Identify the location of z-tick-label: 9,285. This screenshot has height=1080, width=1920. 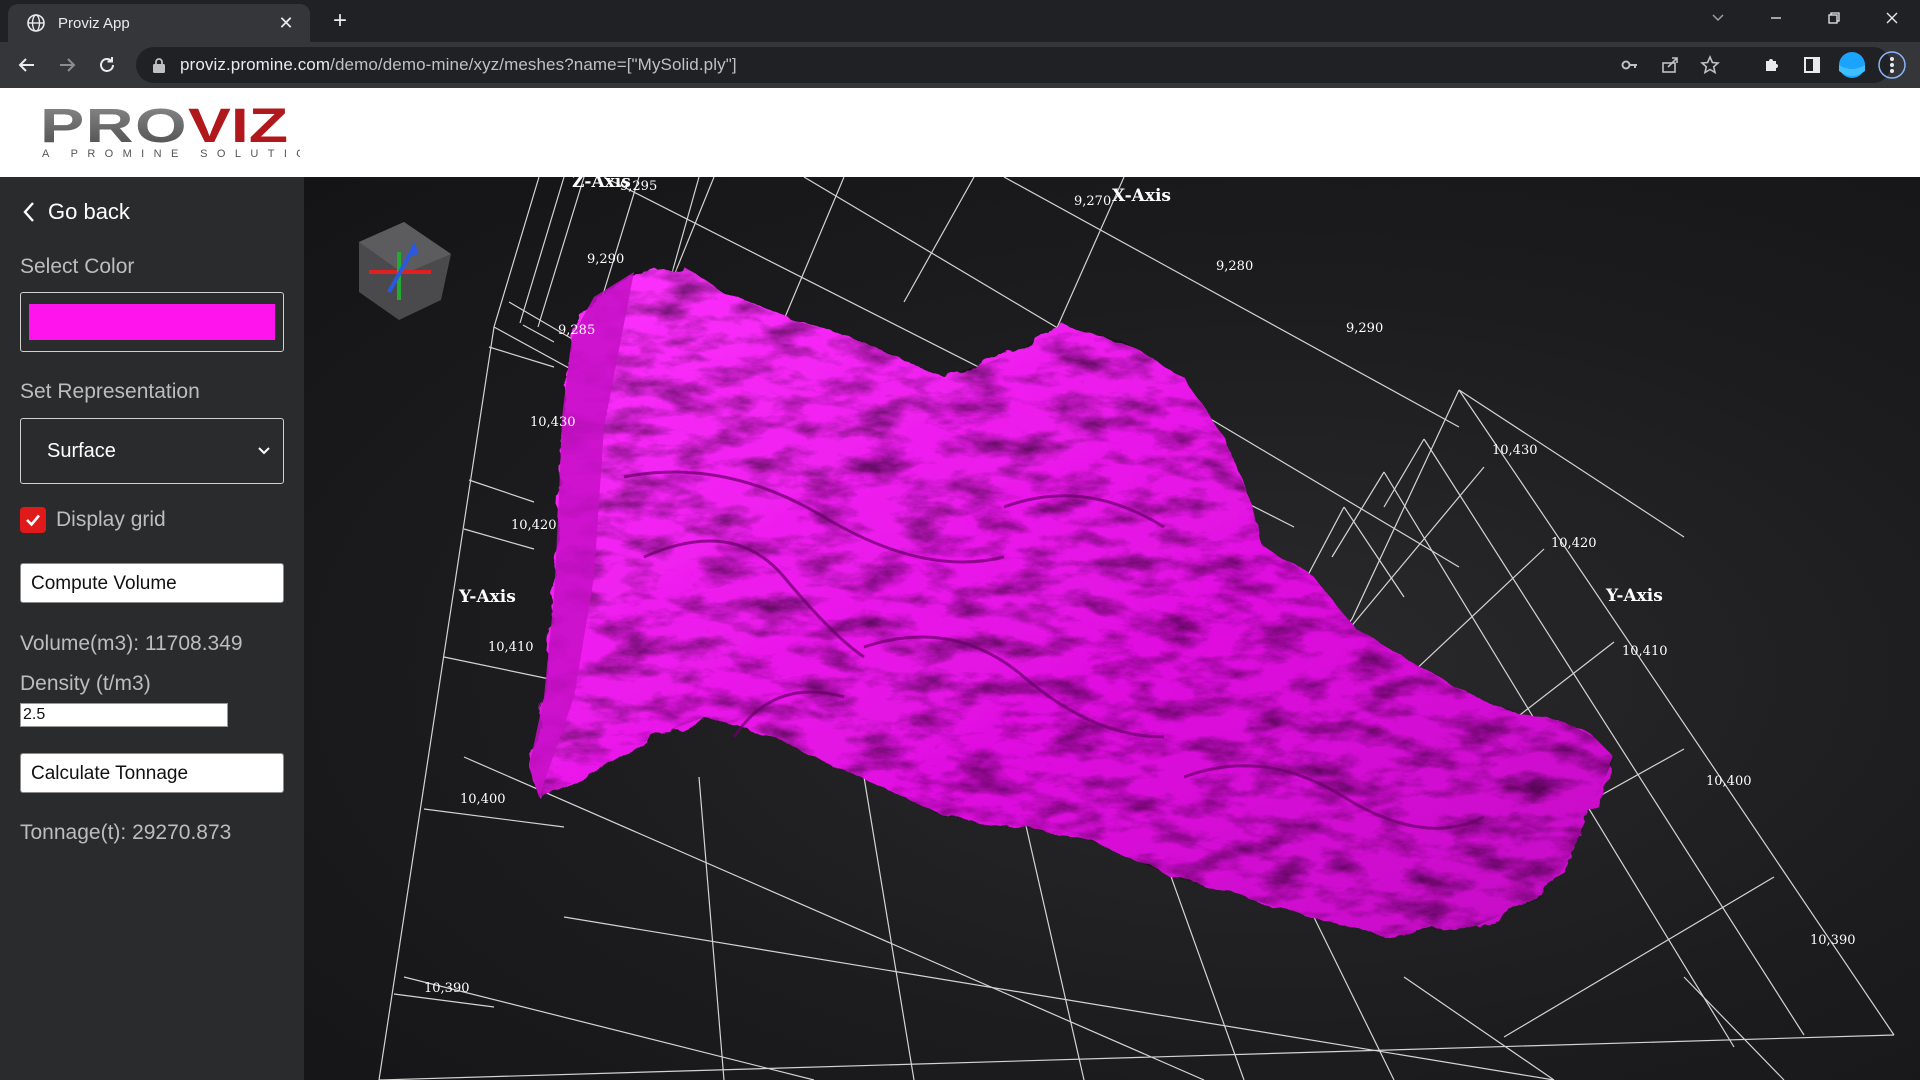
(576, 330).